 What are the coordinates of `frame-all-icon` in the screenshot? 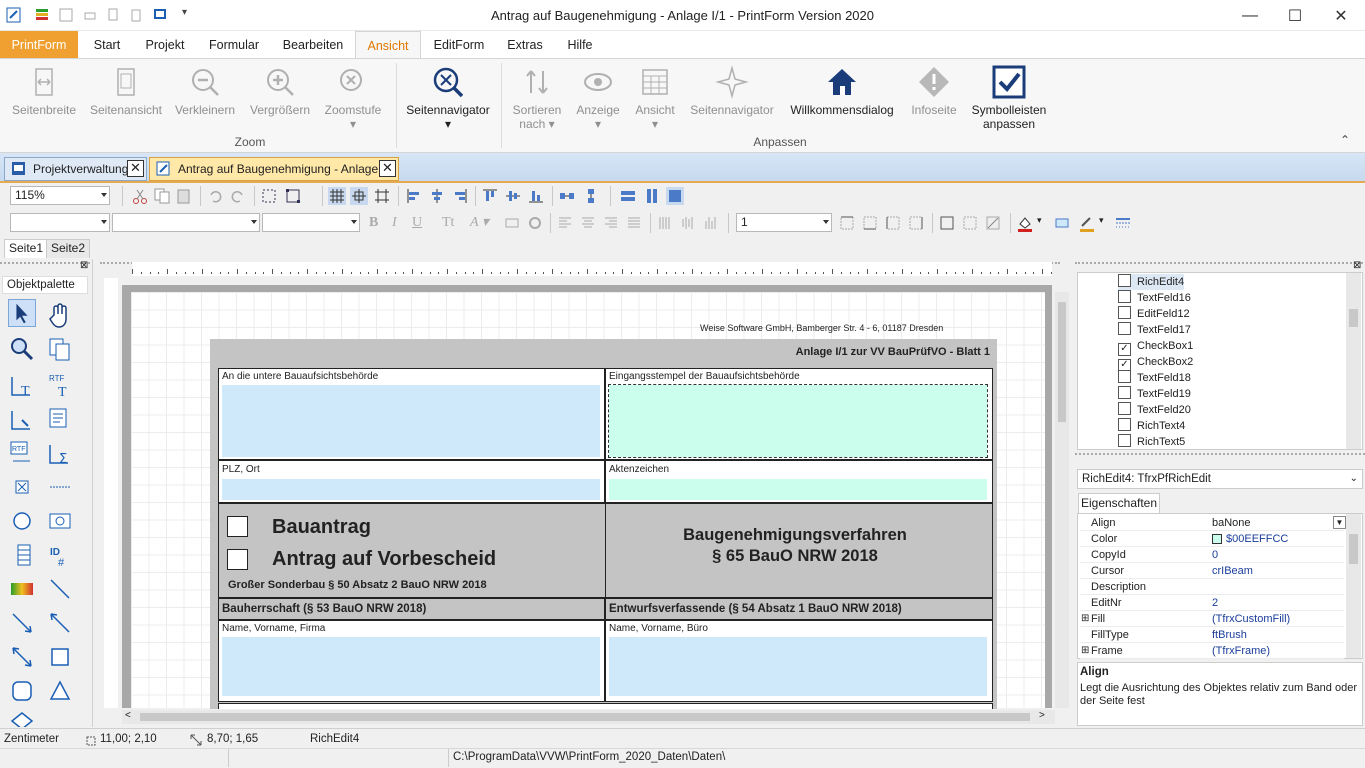 It's located at (947, 223).